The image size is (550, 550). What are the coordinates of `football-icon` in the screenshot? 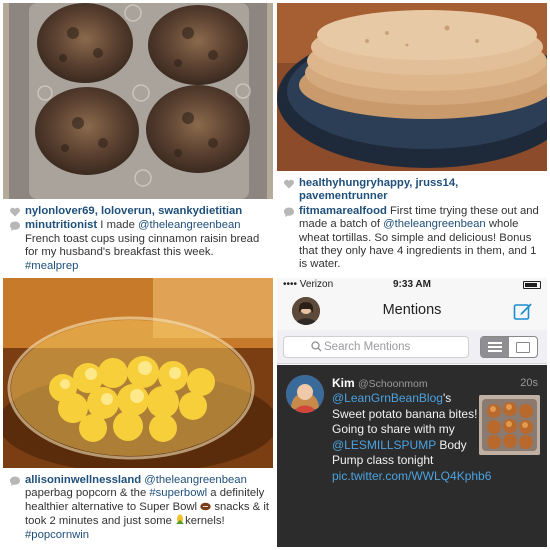 It's located at (205, 506).